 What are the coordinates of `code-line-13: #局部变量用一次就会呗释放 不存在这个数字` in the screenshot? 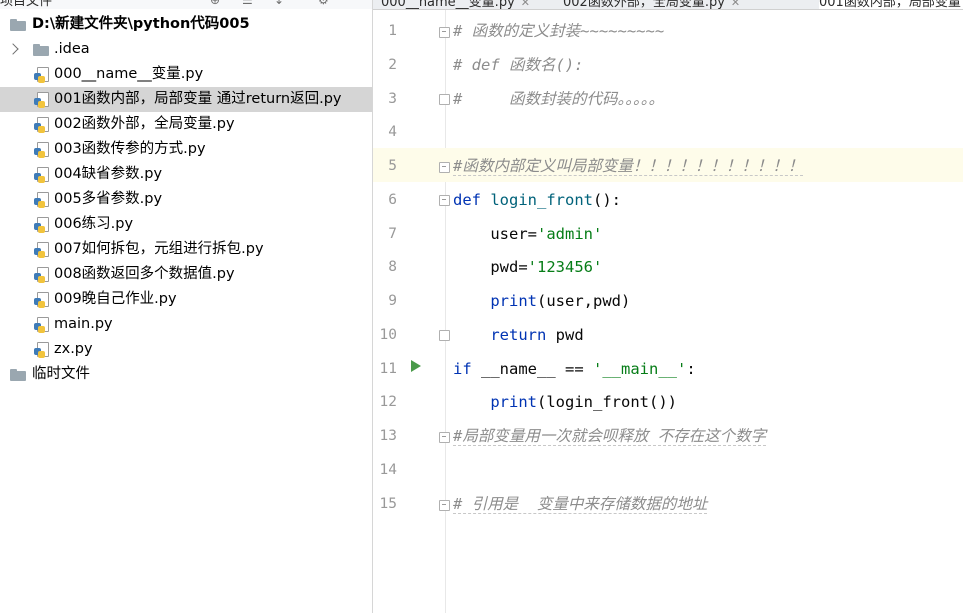 It's located at (610, 436).